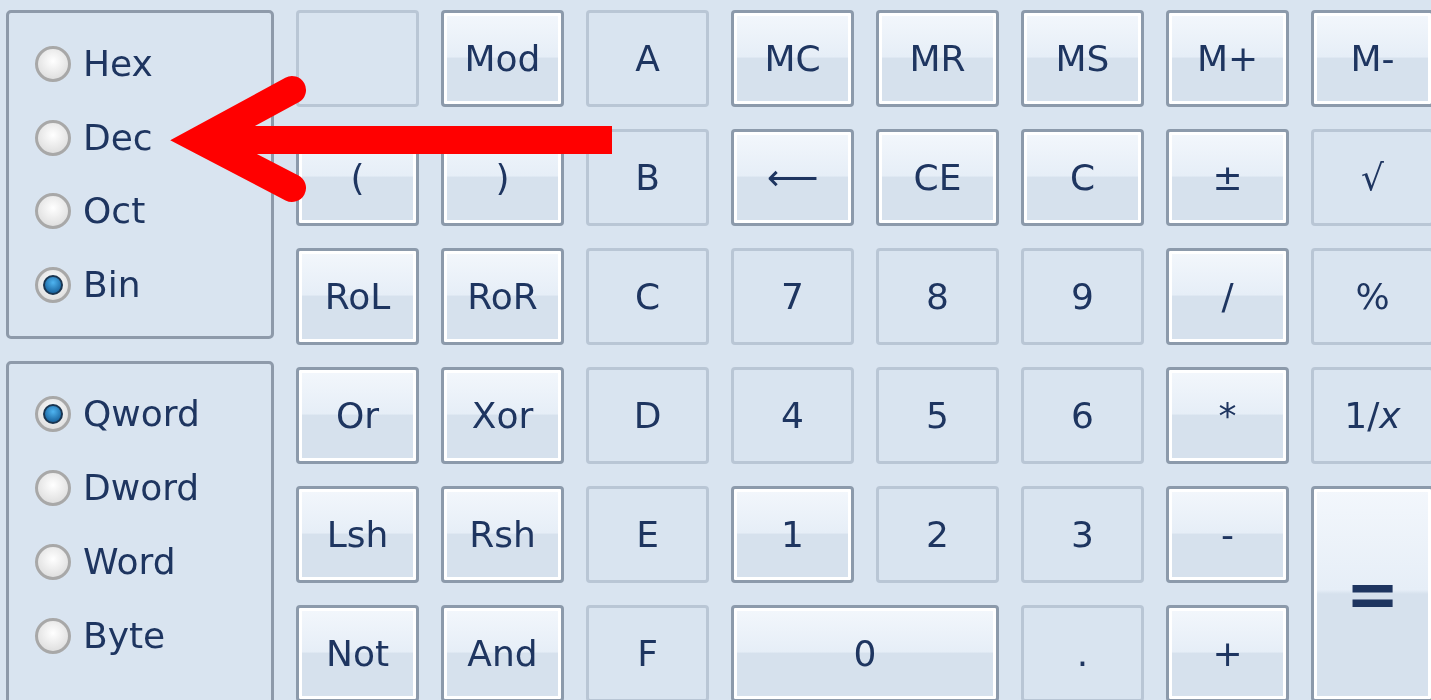 The height and width of the screenshot is (700, 1431). Describe the element at coordinates (792, 58) in the screenshot. I see `key-button: MC` at that location.